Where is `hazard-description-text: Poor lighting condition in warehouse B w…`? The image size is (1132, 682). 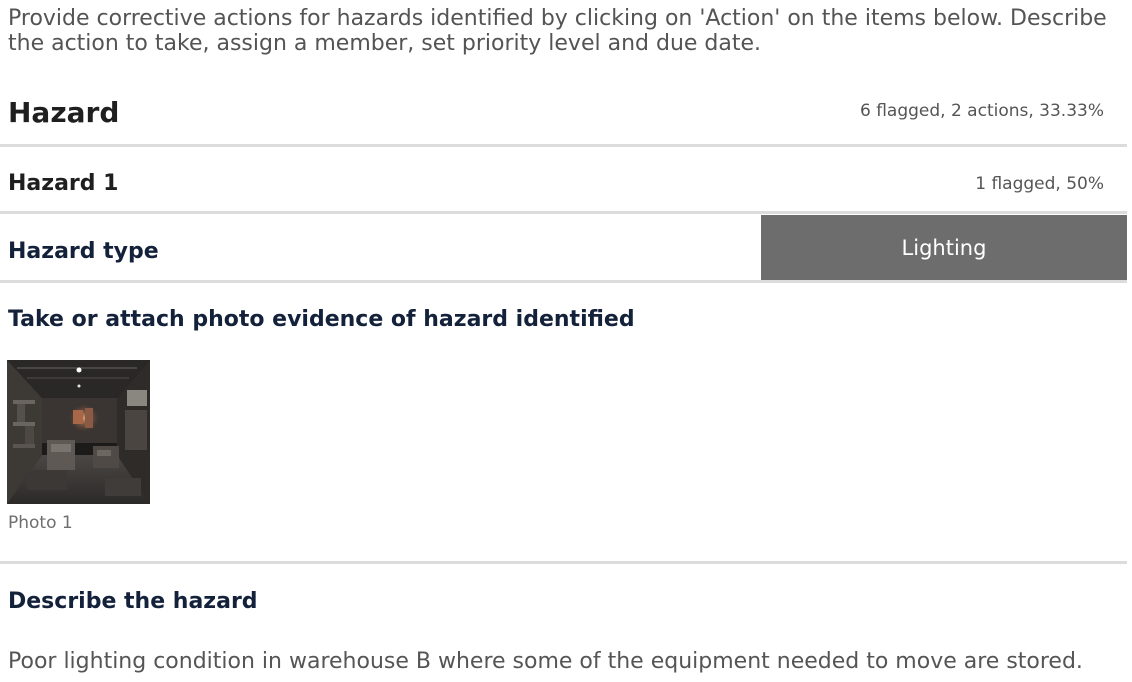
hazard-description-text: Poor lighting condition in warehouse B w… is located at coordinates (545, 661).